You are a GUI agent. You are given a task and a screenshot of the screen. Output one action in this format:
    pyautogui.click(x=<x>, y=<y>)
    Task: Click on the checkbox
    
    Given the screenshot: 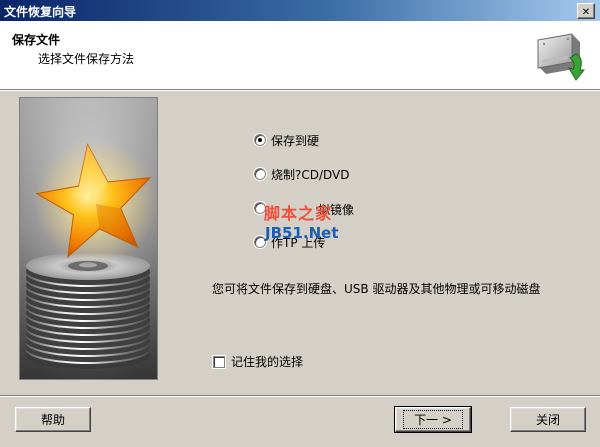 What is the action you would take?
    pyautogui.click(x=219, y=361)
    